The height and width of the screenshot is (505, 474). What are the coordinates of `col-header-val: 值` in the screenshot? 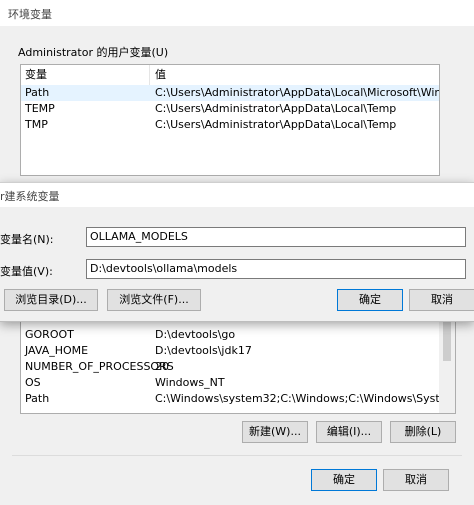 It's located at (294, 75).